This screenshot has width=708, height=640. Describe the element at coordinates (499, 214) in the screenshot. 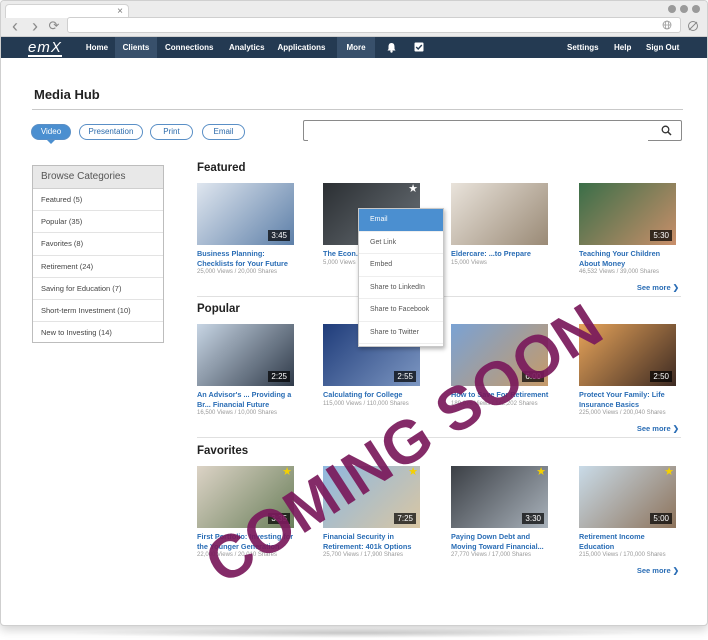

I see `video-thumbnail` at that location.